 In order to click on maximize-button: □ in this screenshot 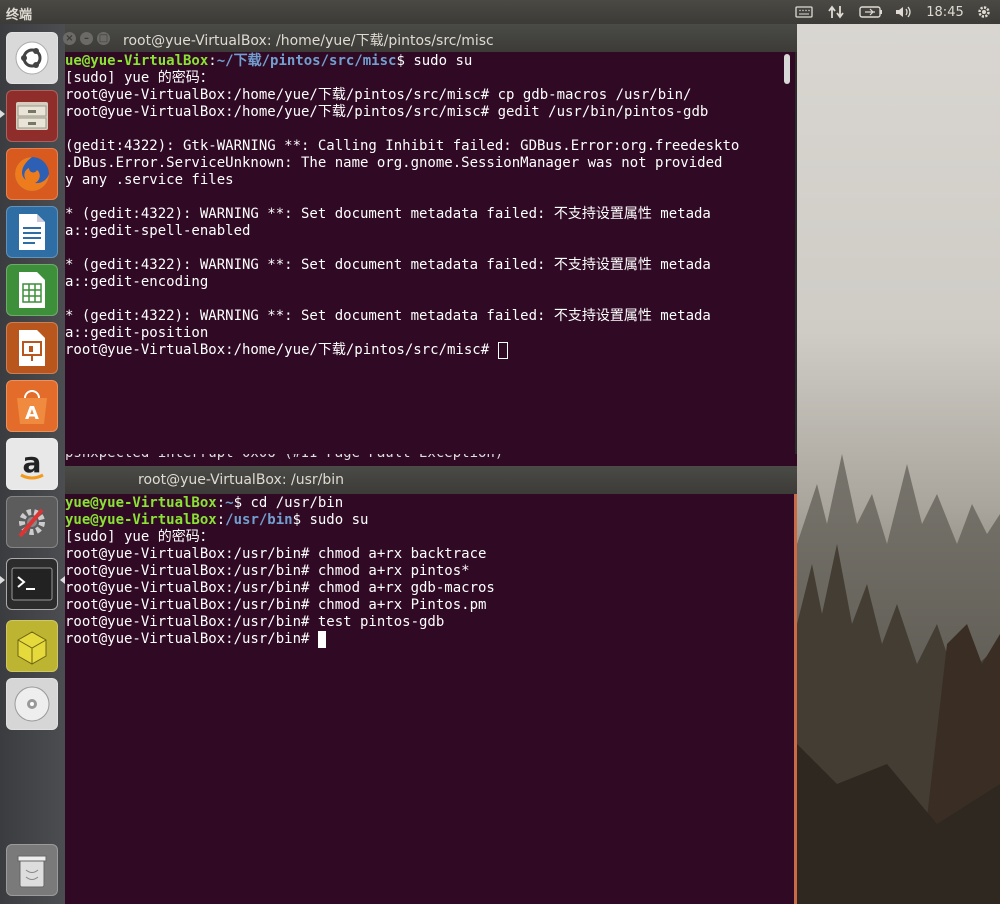, I will do `click(103, 38)`.